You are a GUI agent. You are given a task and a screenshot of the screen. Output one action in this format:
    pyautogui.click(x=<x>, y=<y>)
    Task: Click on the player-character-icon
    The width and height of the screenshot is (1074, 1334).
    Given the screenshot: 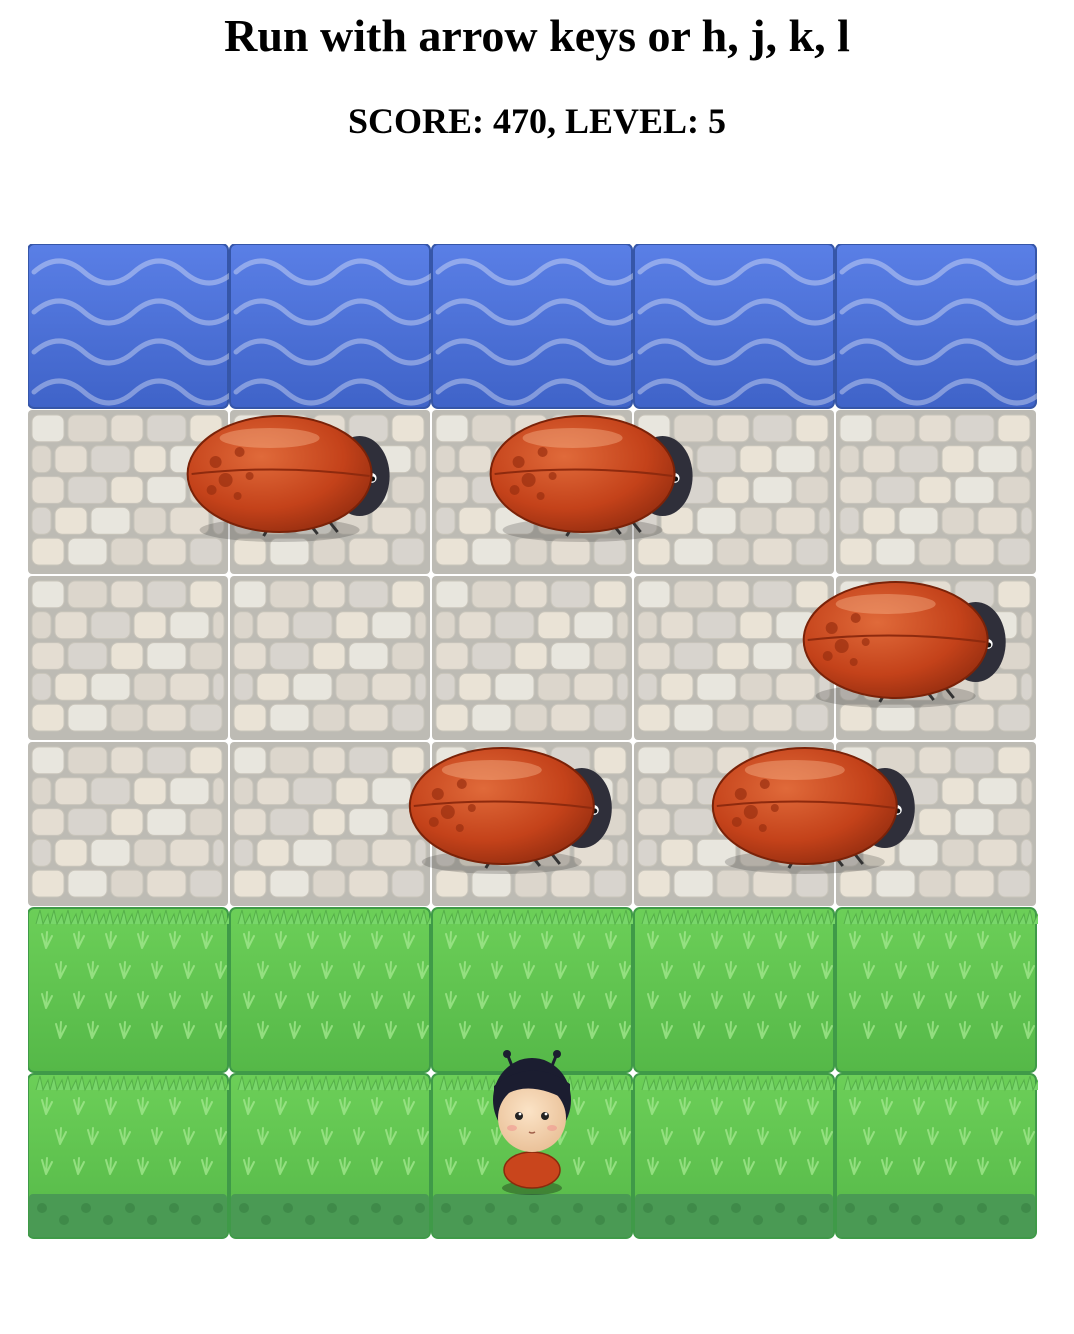 What is the action you would take?
    pyautogui.click(x=532, y=1122)
    